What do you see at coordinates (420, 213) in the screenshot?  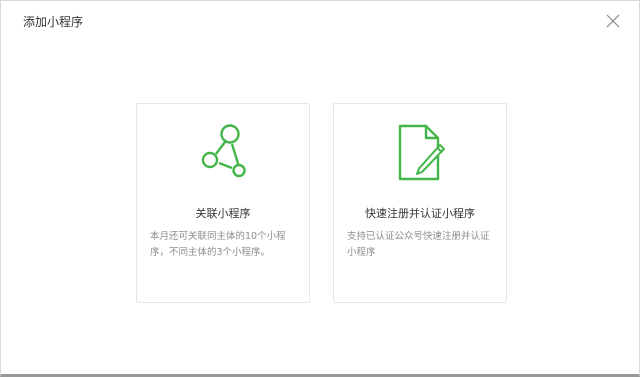 I see `card-title: 快速注册并认证小程序` at bounding box center [420, 213].